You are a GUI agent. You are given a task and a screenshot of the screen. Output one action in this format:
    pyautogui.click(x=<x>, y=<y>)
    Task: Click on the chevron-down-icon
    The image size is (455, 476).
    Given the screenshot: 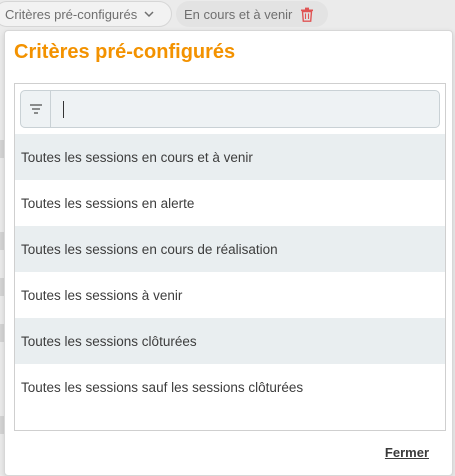 What is the action you would take?
    pyautogui.click(x=149, y=14)
    